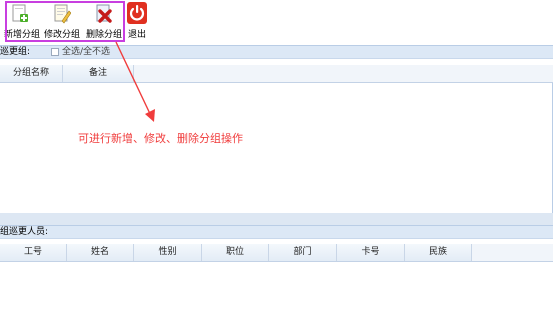 The image size is (553, 334). What do you see at coordinates (100, 252) in the screenshot?
I see `column-header-name: 姓名` at bounding box center [100, 252].